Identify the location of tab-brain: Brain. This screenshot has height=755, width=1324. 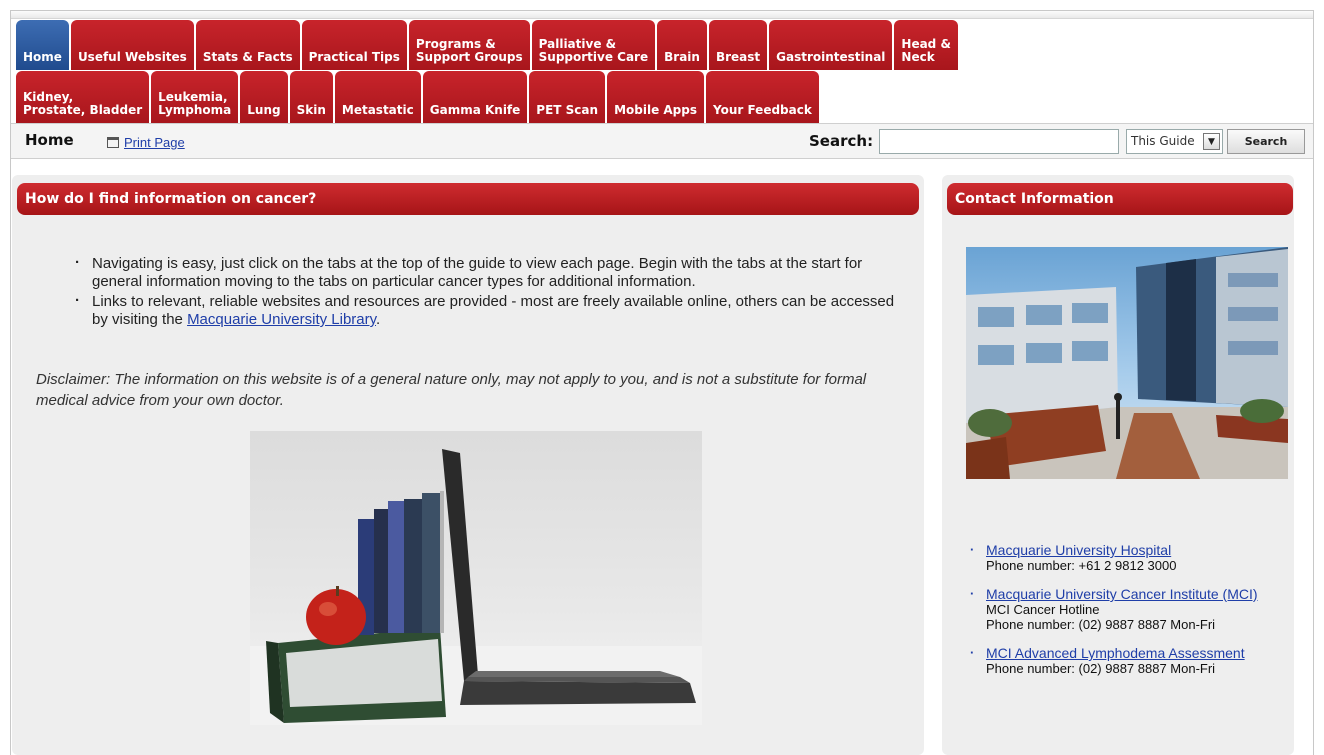
(682, 45).